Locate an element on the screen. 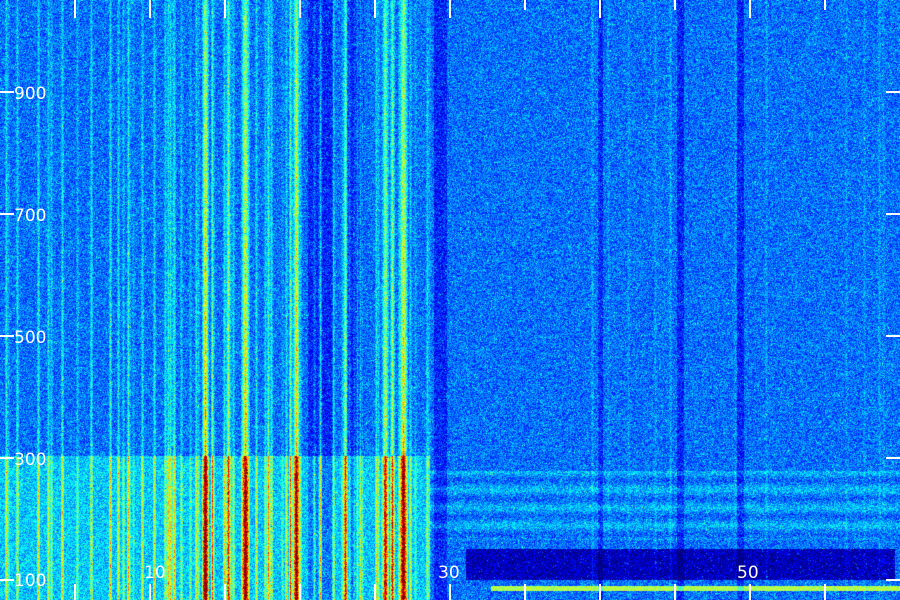  left-ticks is located at coordinates (7, 336).